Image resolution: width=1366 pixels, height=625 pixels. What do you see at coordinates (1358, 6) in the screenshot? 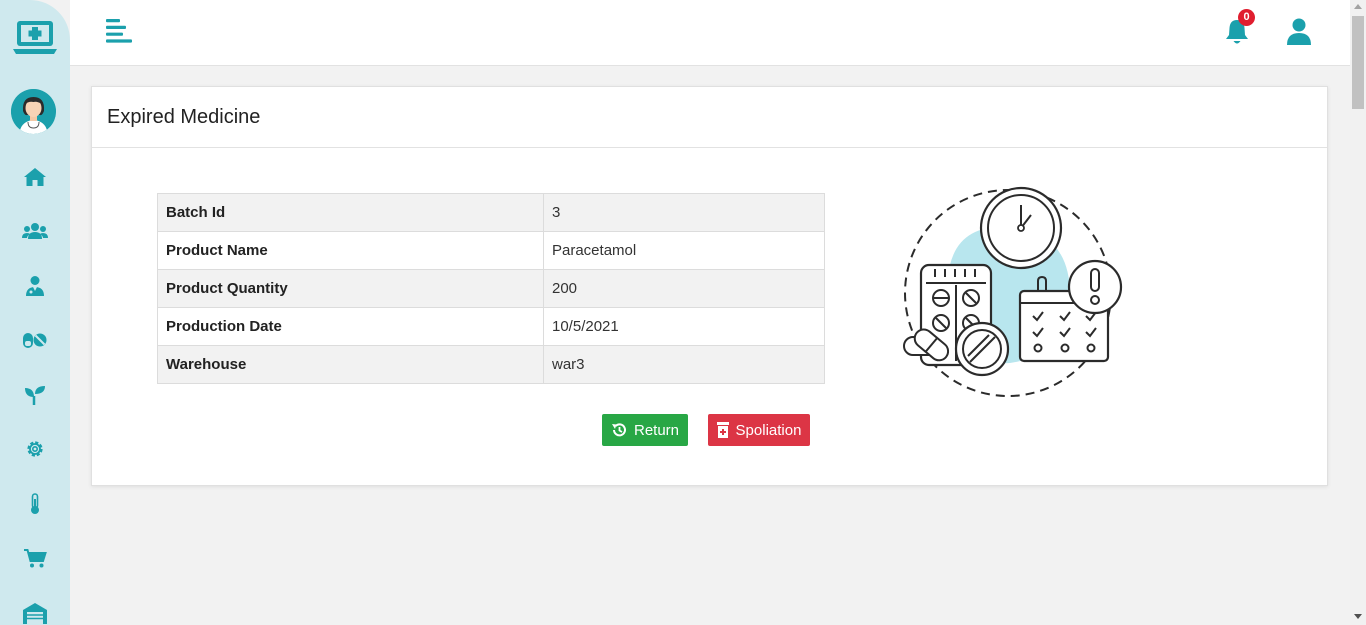
I see `scroll-up-icon` at bounding box center [1358, 6].